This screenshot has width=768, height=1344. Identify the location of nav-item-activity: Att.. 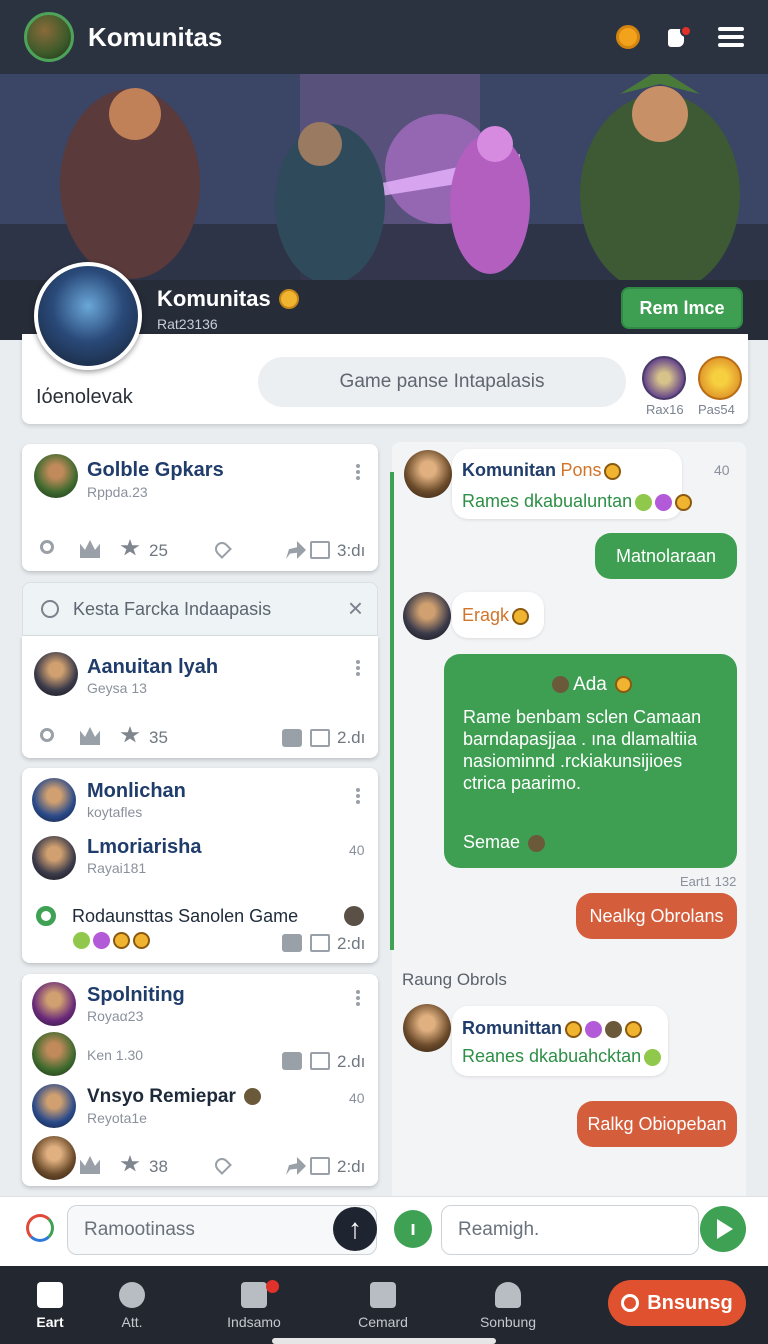
(132, 1305).